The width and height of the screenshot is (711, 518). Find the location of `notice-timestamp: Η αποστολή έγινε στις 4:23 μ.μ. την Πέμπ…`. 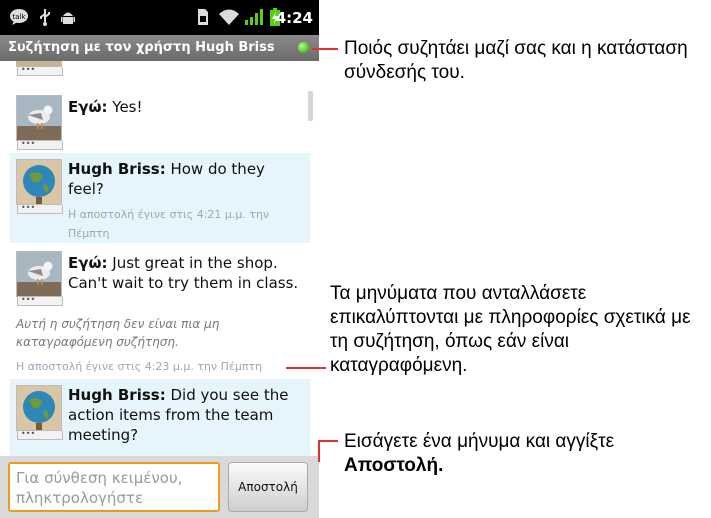

notice-timestamp: Η αποστολή έγινε στις 4:23 μ.μ. την Πέμπ… is located at coordinates (139, 366).